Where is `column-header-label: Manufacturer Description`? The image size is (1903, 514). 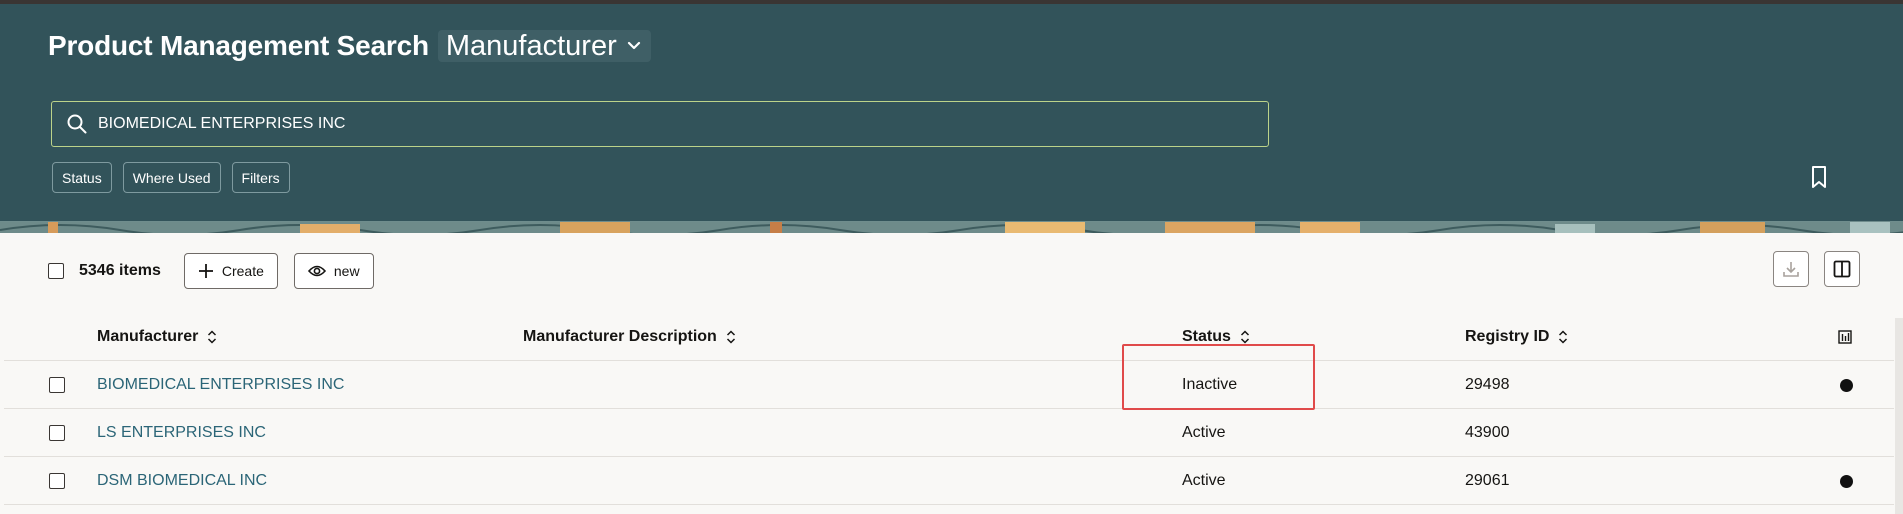
column-header-label: Manufacturer Description is located at coordinates (620, 336).